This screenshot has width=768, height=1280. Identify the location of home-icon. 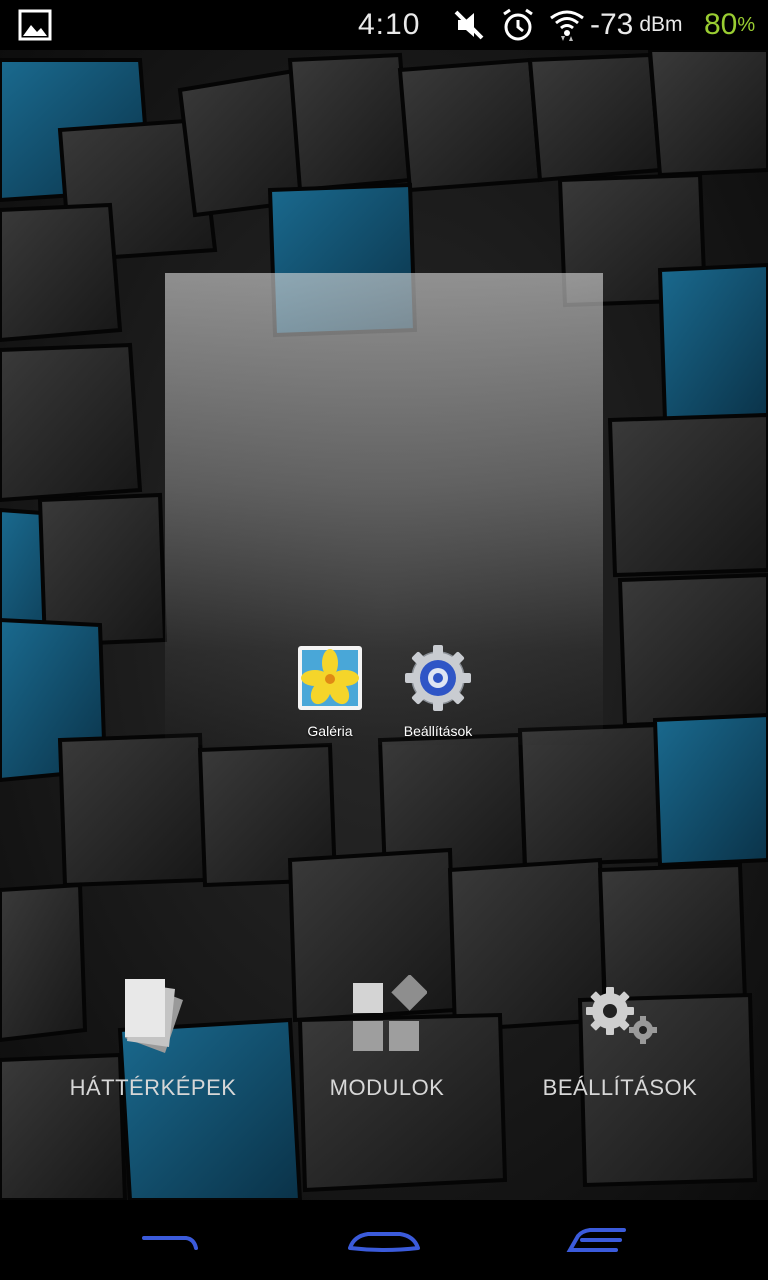
(384, 1242).